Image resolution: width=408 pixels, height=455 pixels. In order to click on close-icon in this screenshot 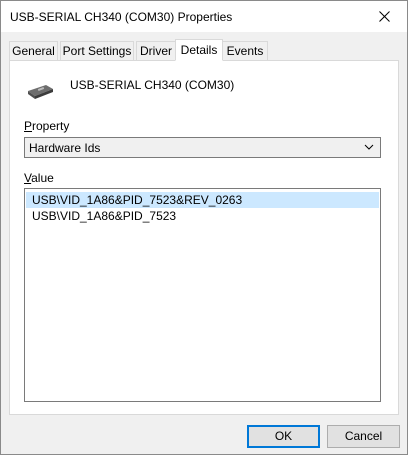, I will do `click(384, 16)`.